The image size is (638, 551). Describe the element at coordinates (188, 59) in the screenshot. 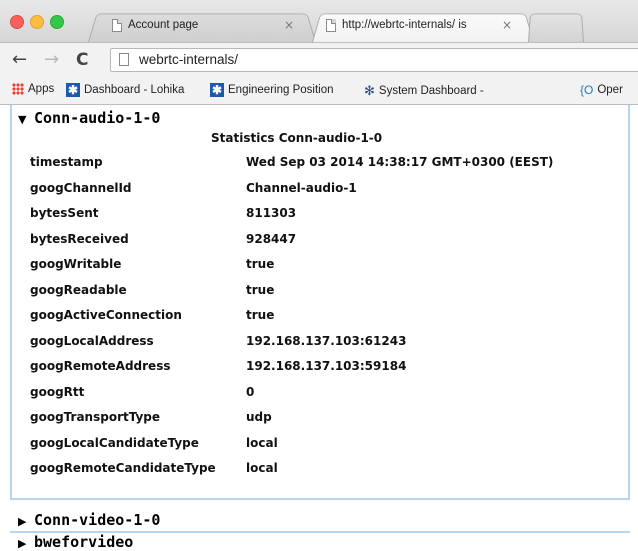

I see `address-text: webrtc-internals/` at that location.